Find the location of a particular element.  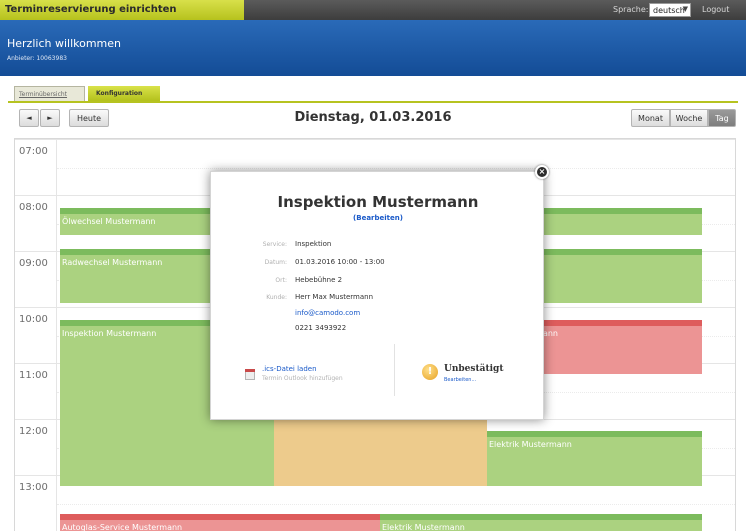

welcome-title: Herzlich willkommen is located at coordinates (64, 43).